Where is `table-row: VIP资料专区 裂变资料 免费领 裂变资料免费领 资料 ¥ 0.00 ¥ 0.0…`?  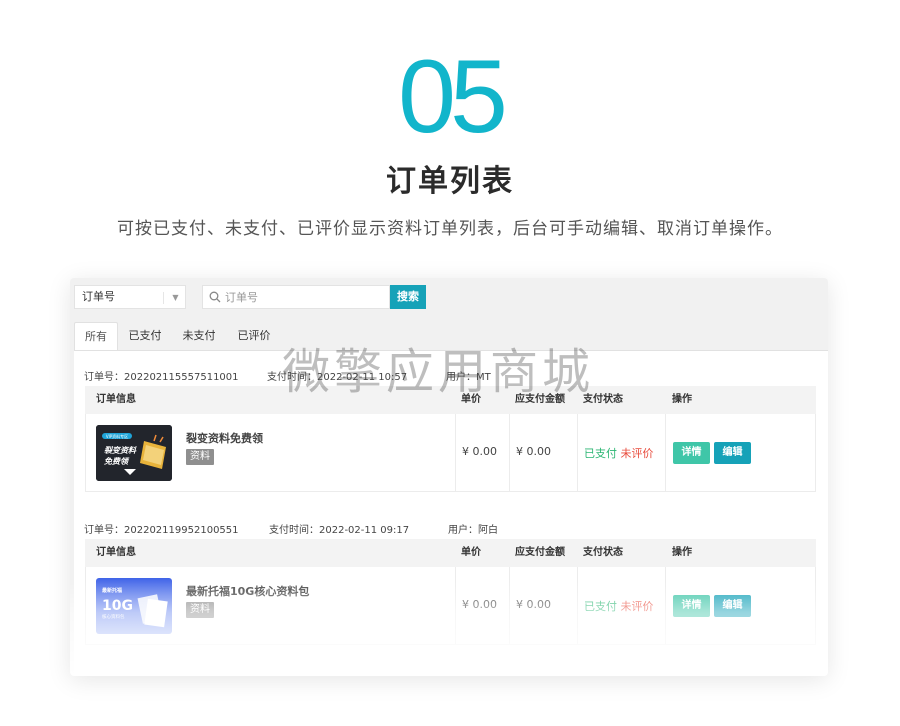
table-row: VIP资料专区 裂变资料 免费领 裂变资料免费领 资料 ¥ 0.00 ¥ 0.0… is located at coordinates (450, 453).